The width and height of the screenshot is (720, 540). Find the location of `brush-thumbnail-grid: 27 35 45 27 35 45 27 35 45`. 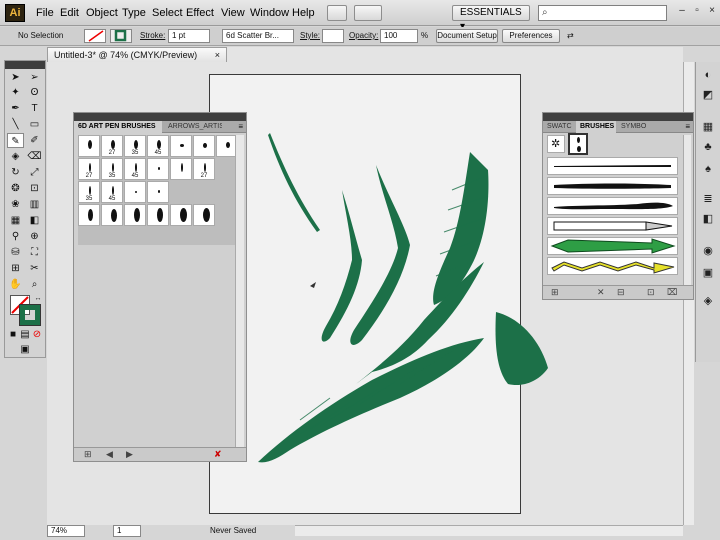

brush-thumbnail-grid: 27 35 45 27 35 45 27 35 45 is located at coordinates (158, 190).